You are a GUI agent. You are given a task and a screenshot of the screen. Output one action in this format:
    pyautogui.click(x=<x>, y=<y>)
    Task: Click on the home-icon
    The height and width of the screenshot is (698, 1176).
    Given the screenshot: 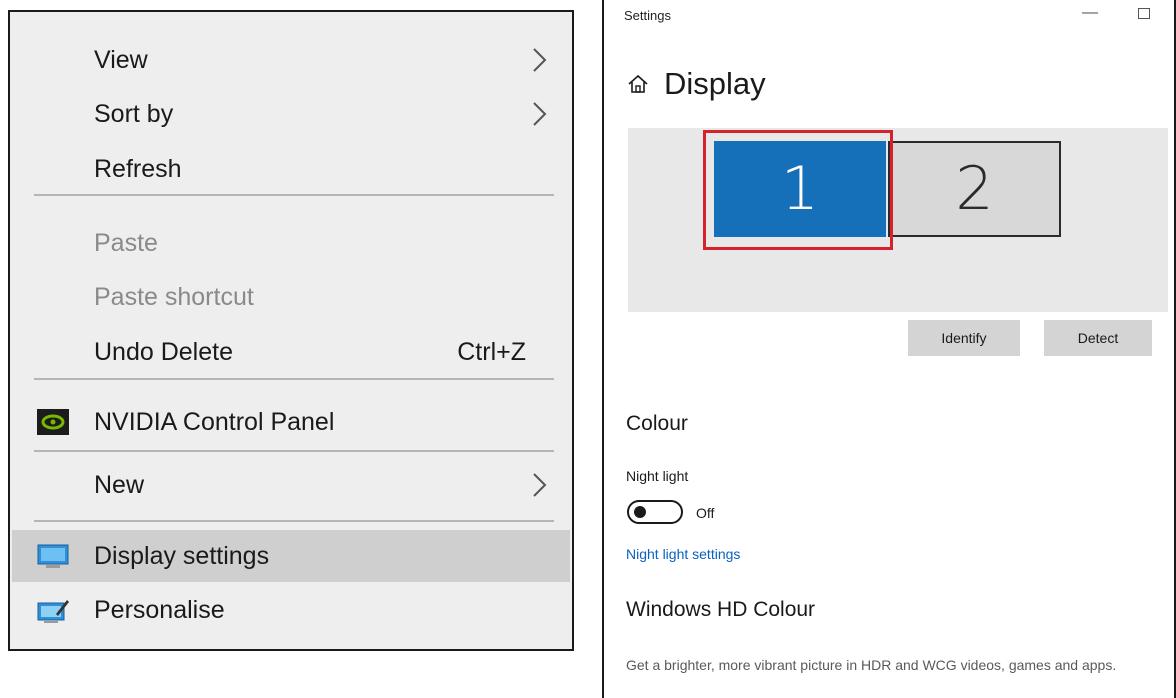 What is the action you would take?
    pyautogui.click(x=638, y=84)
    